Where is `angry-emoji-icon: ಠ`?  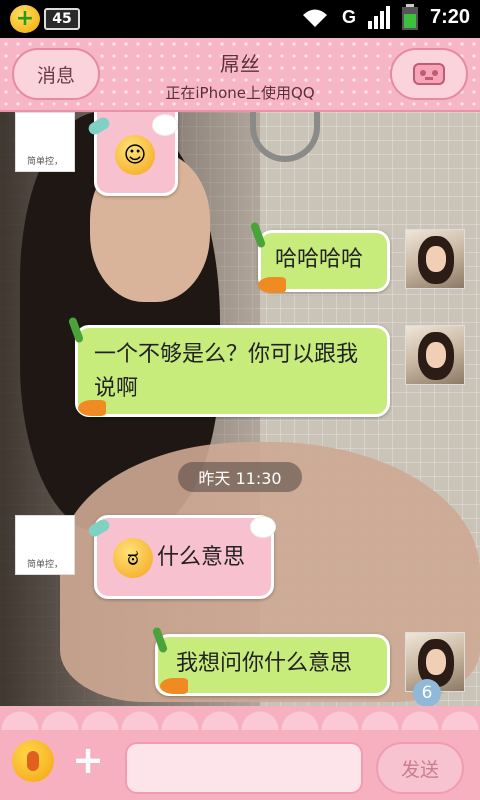 angry-emoji-icon: ಠ is located at coordinates (133, 558).